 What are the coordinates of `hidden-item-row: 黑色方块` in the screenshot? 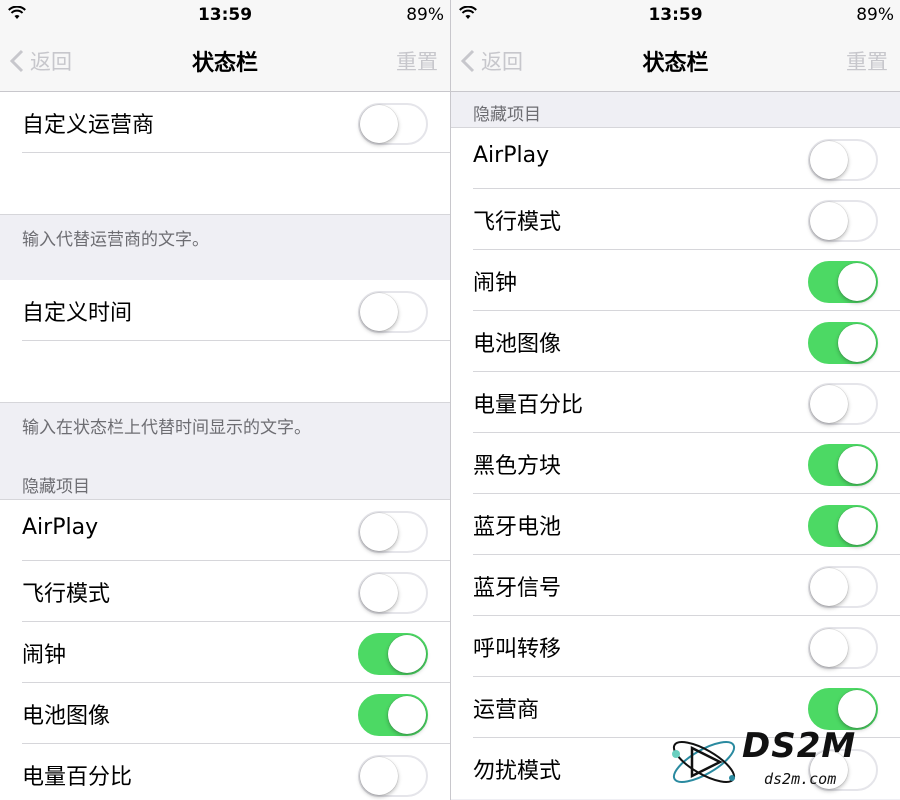 It's located at (675, 463).